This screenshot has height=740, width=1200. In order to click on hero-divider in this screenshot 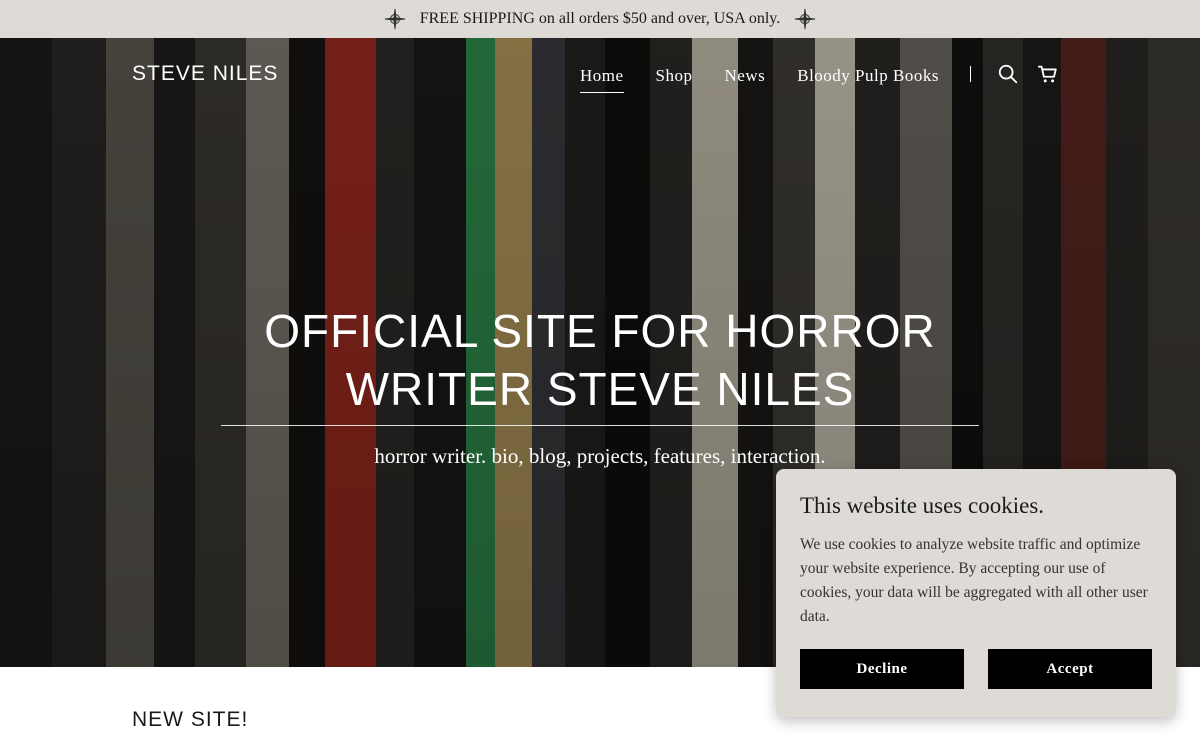, I will do `click(600, 425)`.